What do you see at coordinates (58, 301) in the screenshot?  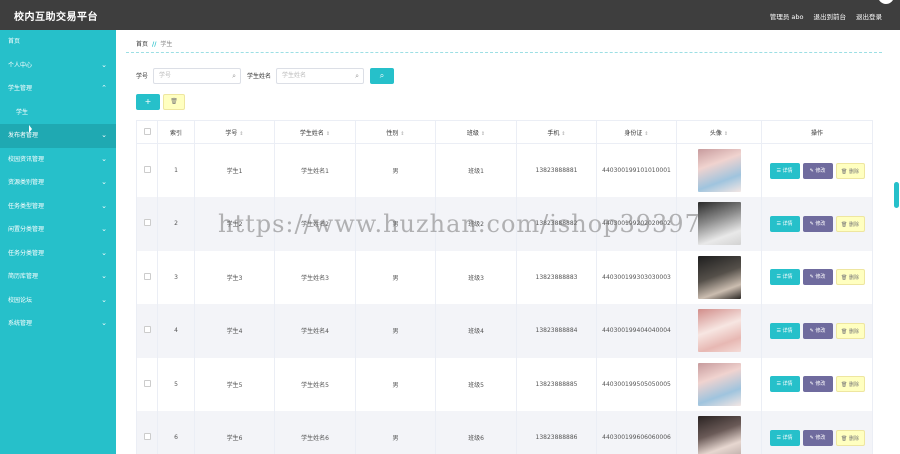 I see `sidebar-item: 校园论坛 ⌄` at bounding box center [58, 301].